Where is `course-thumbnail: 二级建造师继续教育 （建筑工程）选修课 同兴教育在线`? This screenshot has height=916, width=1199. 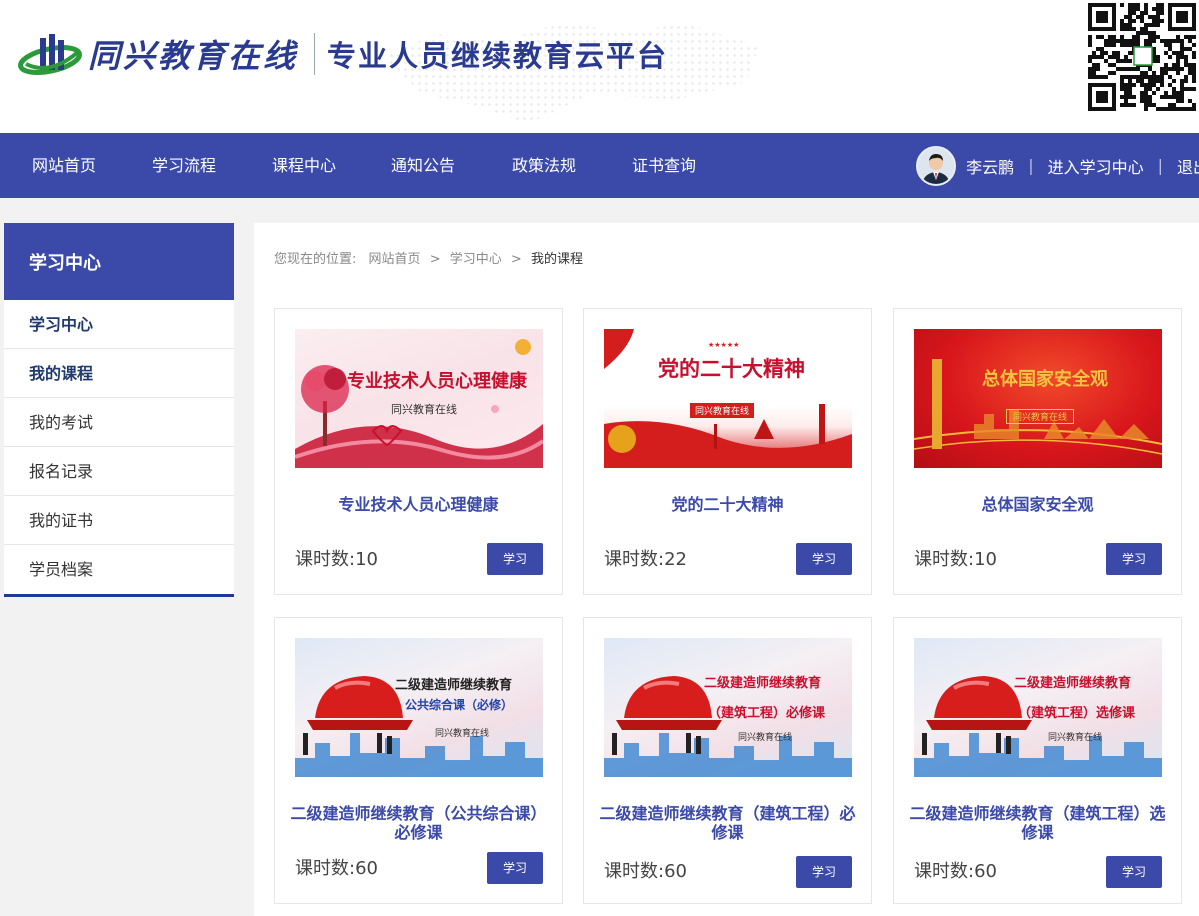 course-thumbnail: 二级建造师继续教育 （建筑工程）选修课 同兴教育在线 is located at coordinates (1038, 707).